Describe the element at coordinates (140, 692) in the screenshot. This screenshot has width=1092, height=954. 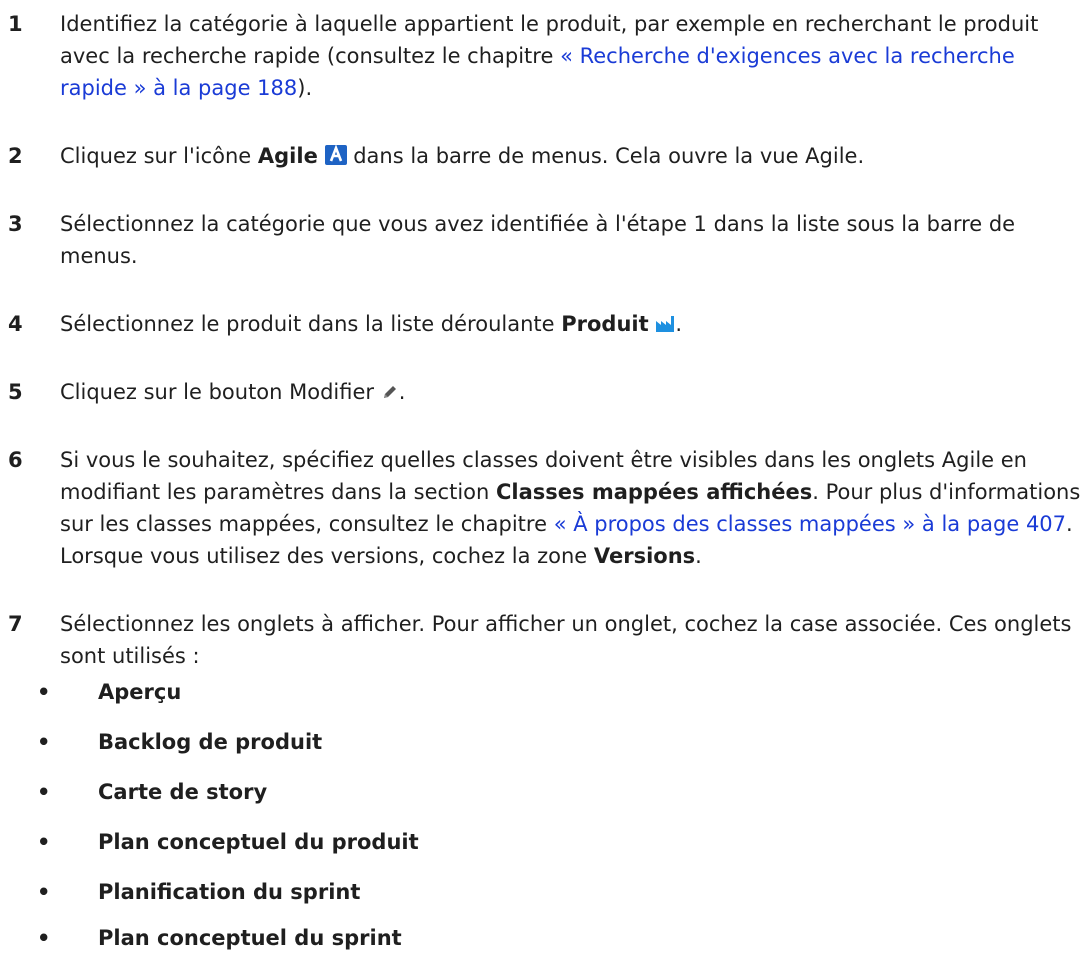
I see `tab-name: Aperçu` at that location.